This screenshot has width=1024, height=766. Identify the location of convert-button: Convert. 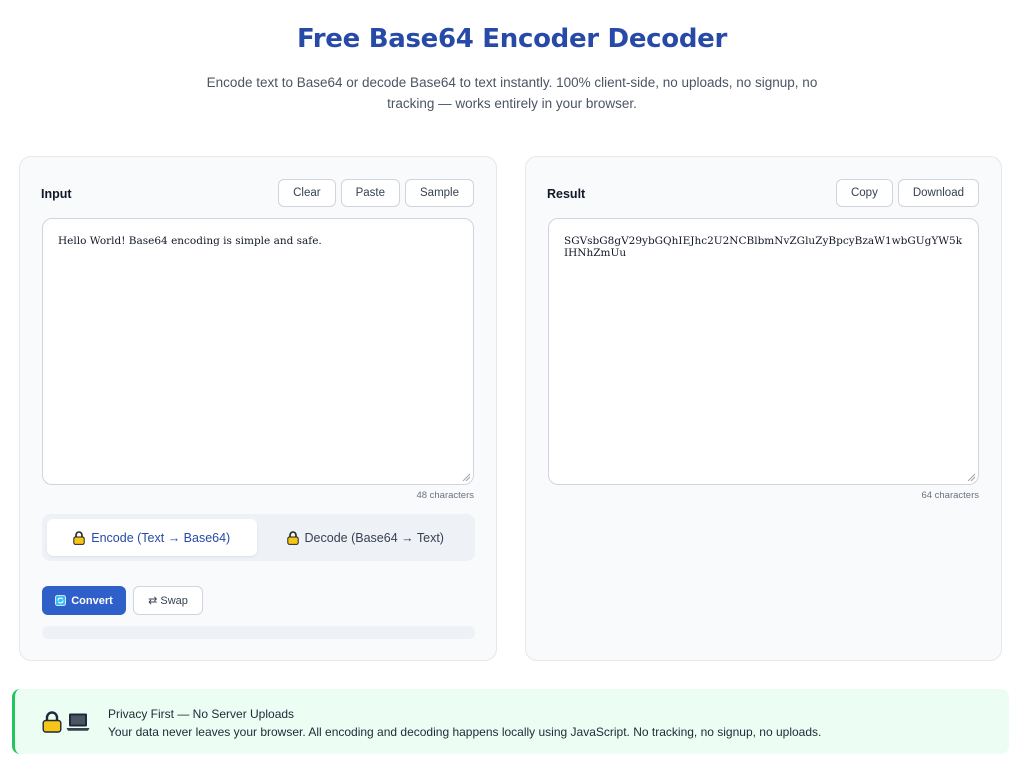
(84, 600).